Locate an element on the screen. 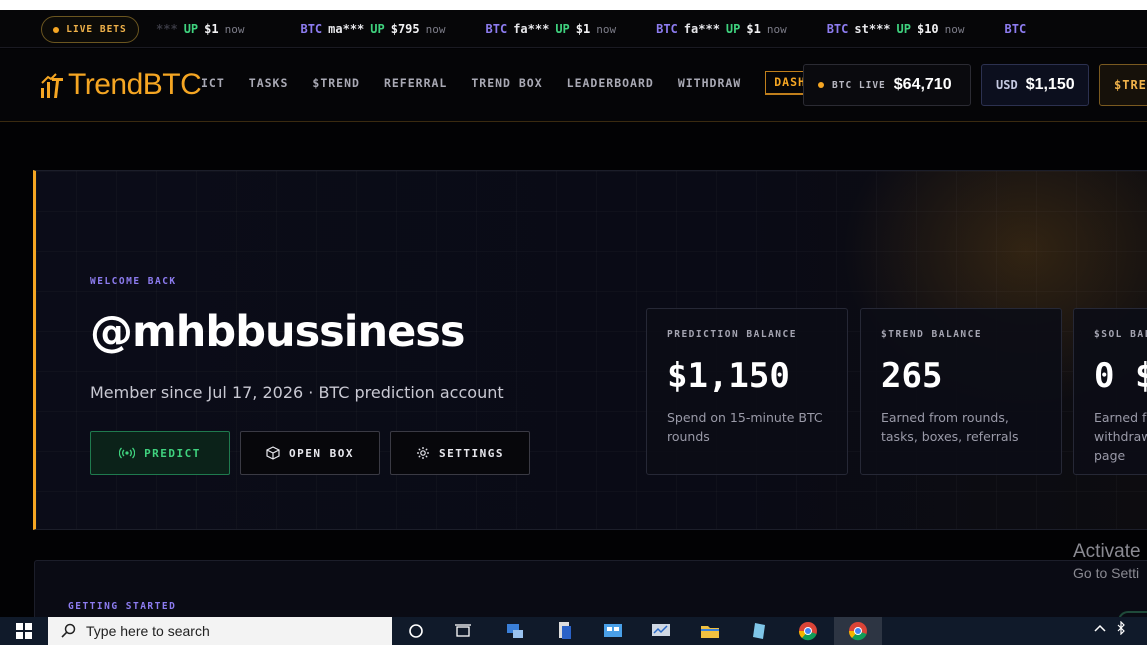 This screenshot has width=1147, height=645. stat-description: Earned fr withdraw page is located at coordinates (1120, 436).